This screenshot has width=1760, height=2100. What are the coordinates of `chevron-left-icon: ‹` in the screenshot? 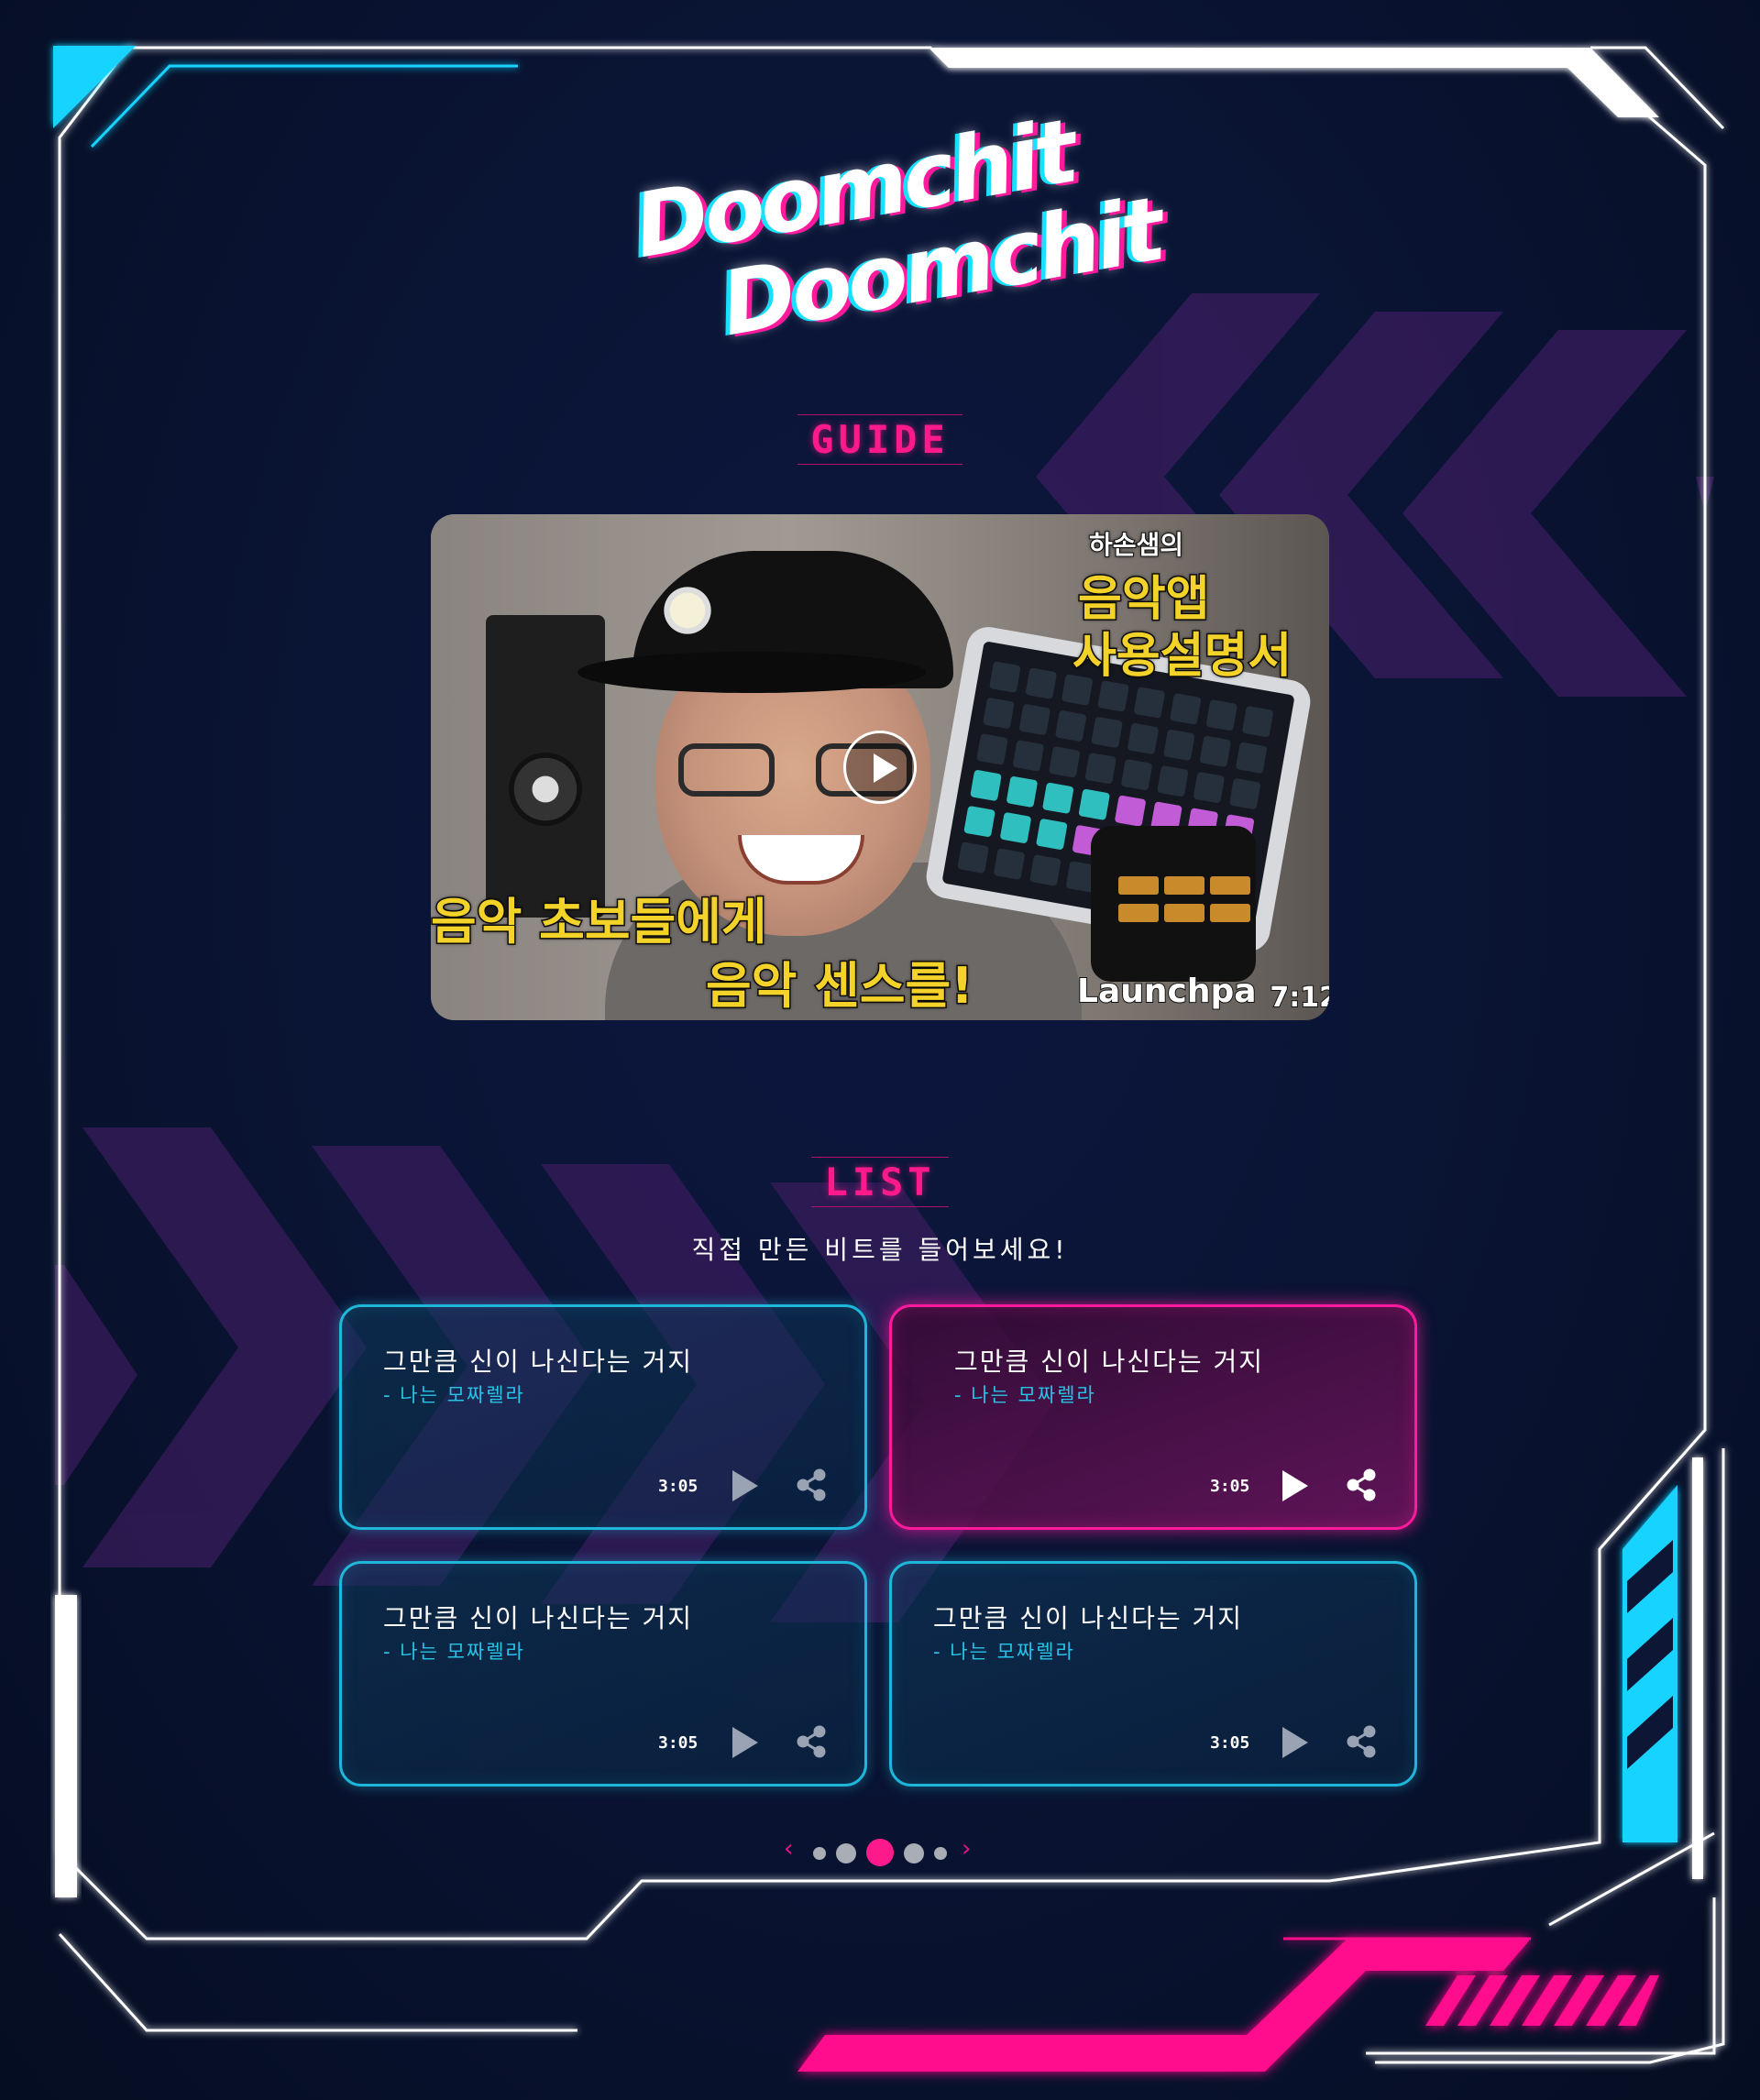 It's located at (788, 1849).